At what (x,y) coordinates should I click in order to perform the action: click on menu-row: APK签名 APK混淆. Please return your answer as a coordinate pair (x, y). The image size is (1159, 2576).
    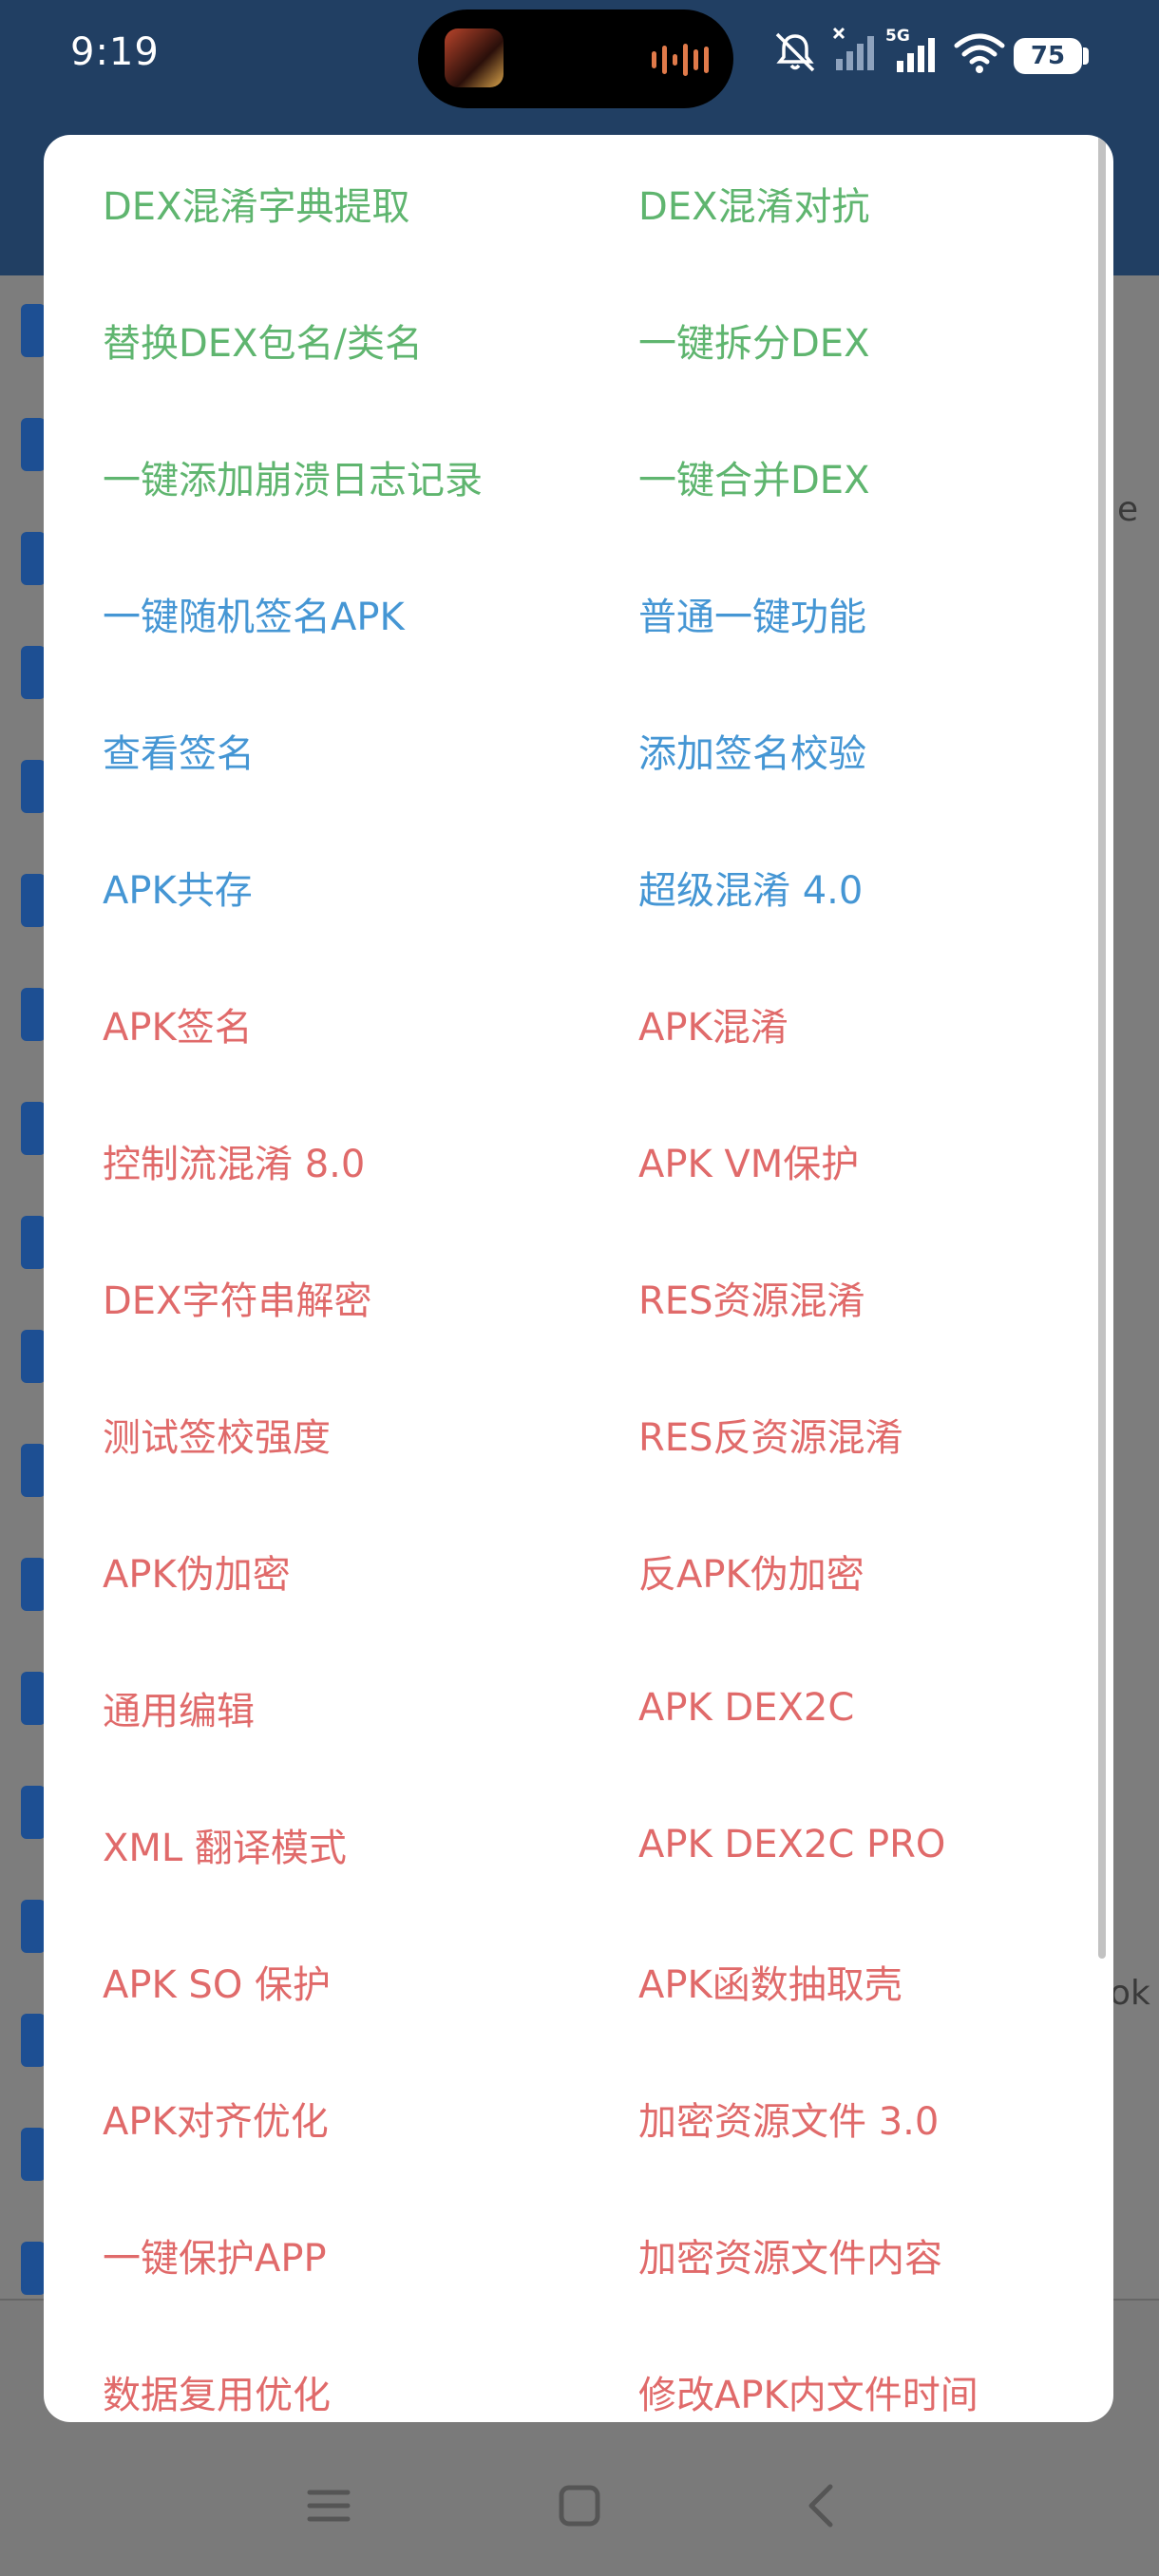
    Looking at the image, I should click on (578, 1024).